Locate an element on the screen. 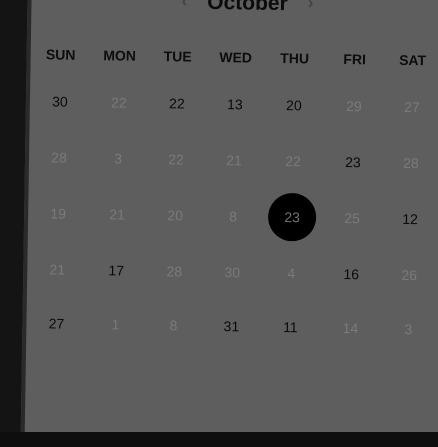 The width and height of the screenshot is (438, 447). day-cell: 11 is located at coordinates (290, 327).